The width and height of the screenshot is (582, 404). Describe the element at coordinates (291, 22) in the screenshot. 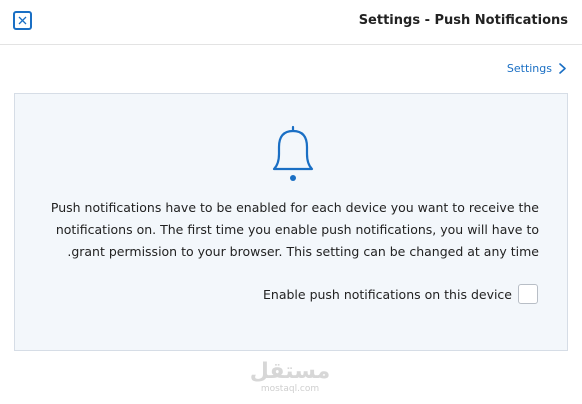

I see `header-bar: Settings - Push Notifications` at that location.